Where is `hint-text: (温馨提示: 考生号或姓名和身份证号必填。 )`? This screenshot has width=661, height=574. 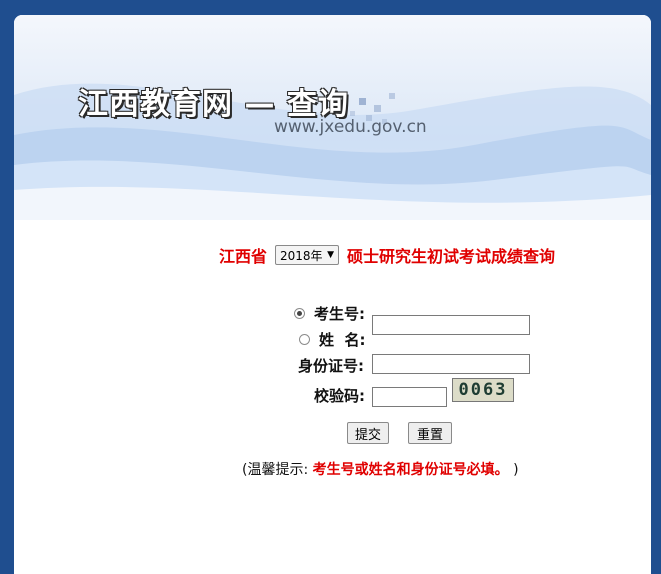 hint-text: (温馨提示: 考生号或姓名和身份证号必填。 ) is located at coordinates (380, 469).